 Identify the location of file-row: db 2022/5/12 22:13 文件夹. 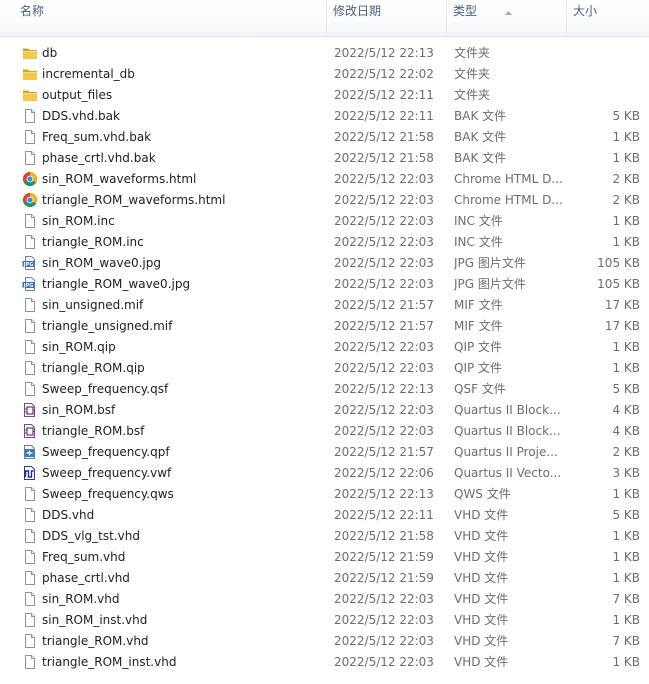
(324, 53).